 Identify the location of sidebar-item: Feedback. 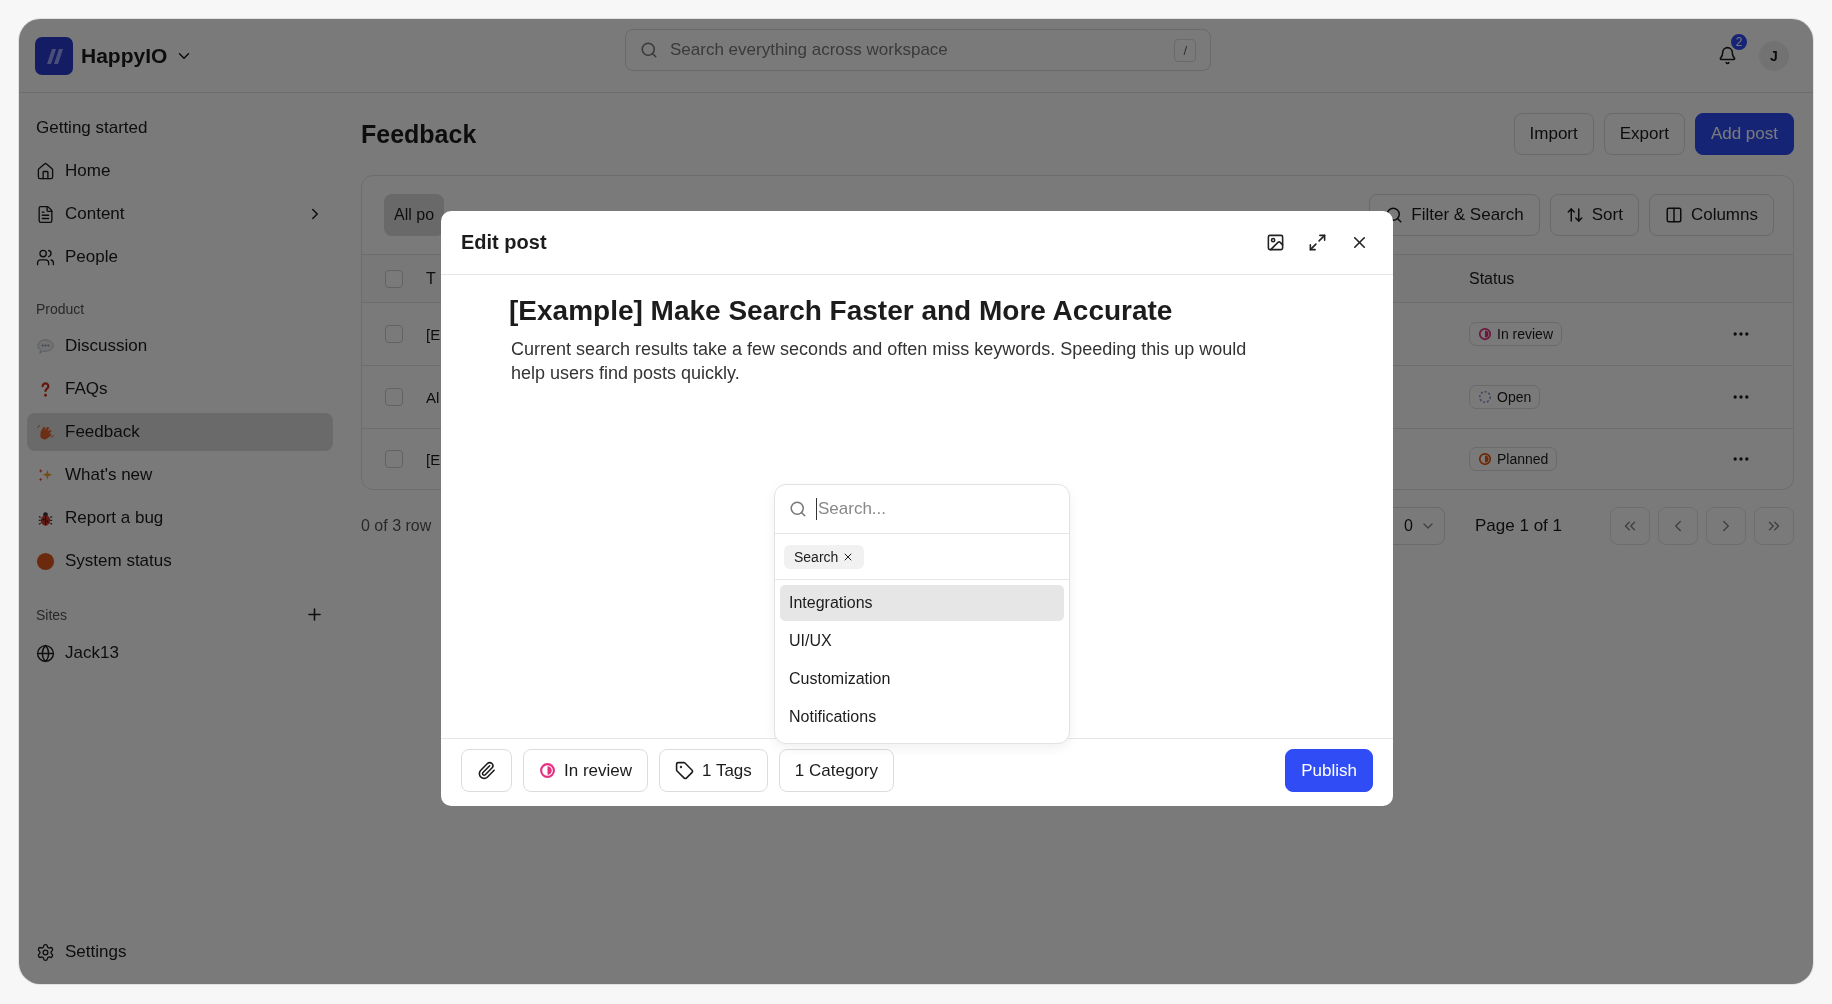
(180, 432).